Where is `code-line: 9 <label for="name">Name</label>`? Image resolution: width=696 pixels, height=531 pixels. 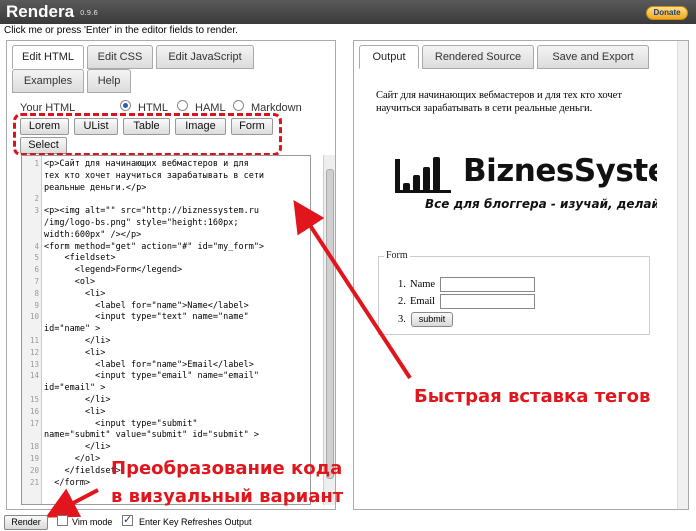
code-line: 9 <label for="name">Name</label> is located at coordinates (166, 305).